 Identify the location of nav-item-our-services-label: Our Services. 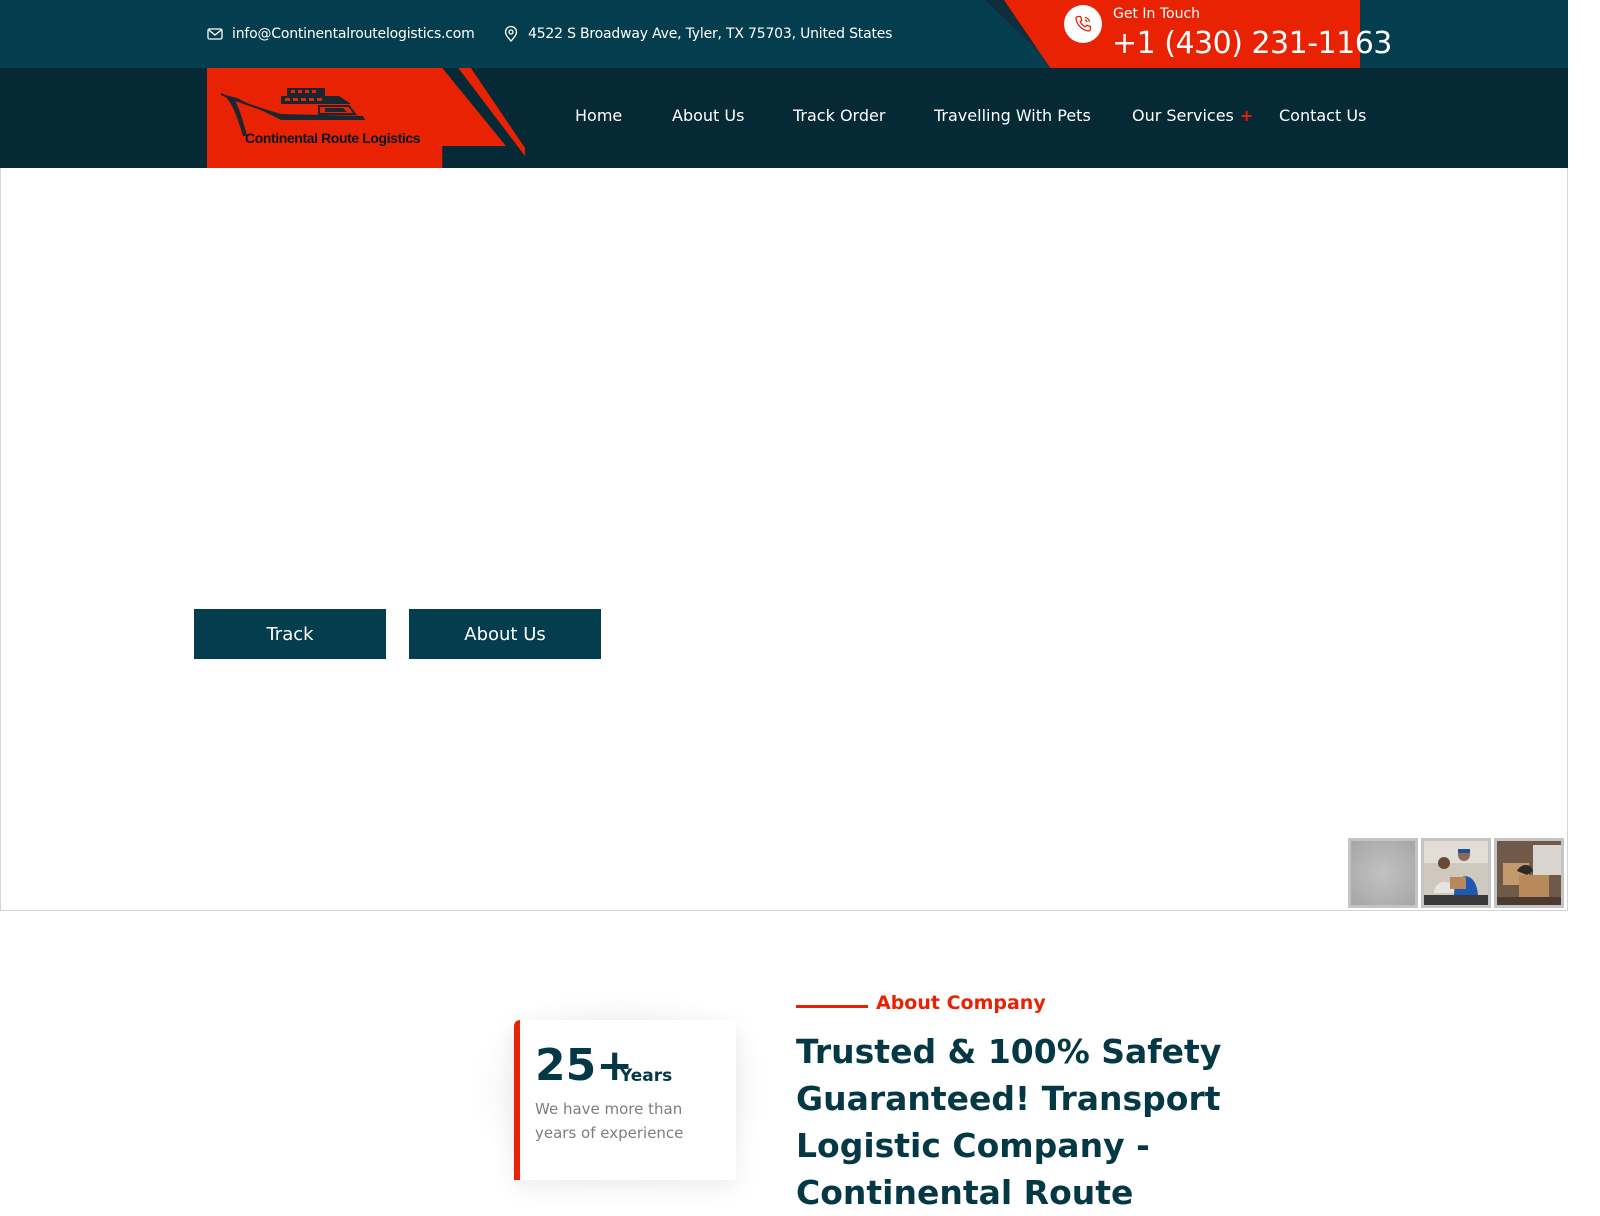
(1183, 115).